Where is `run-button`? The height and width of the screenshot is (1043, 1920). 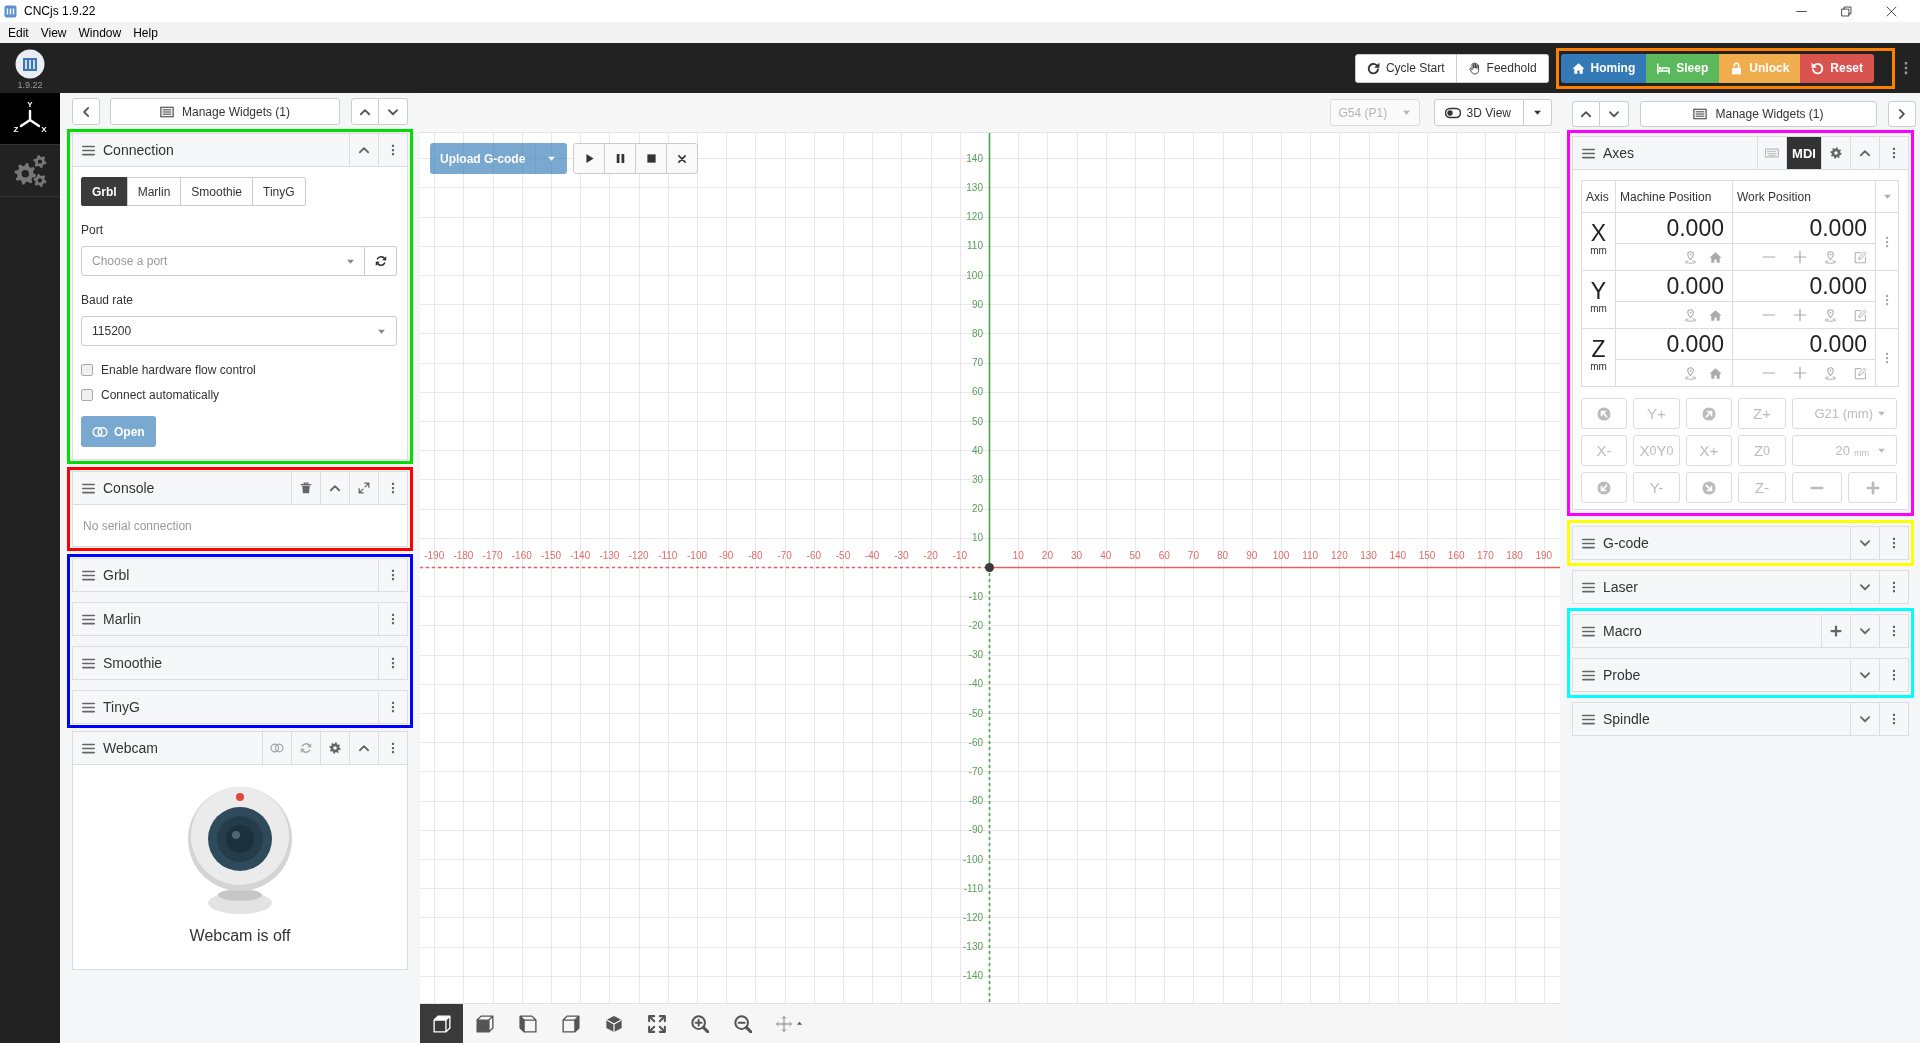
run-button is located at coordinates (589, 158).